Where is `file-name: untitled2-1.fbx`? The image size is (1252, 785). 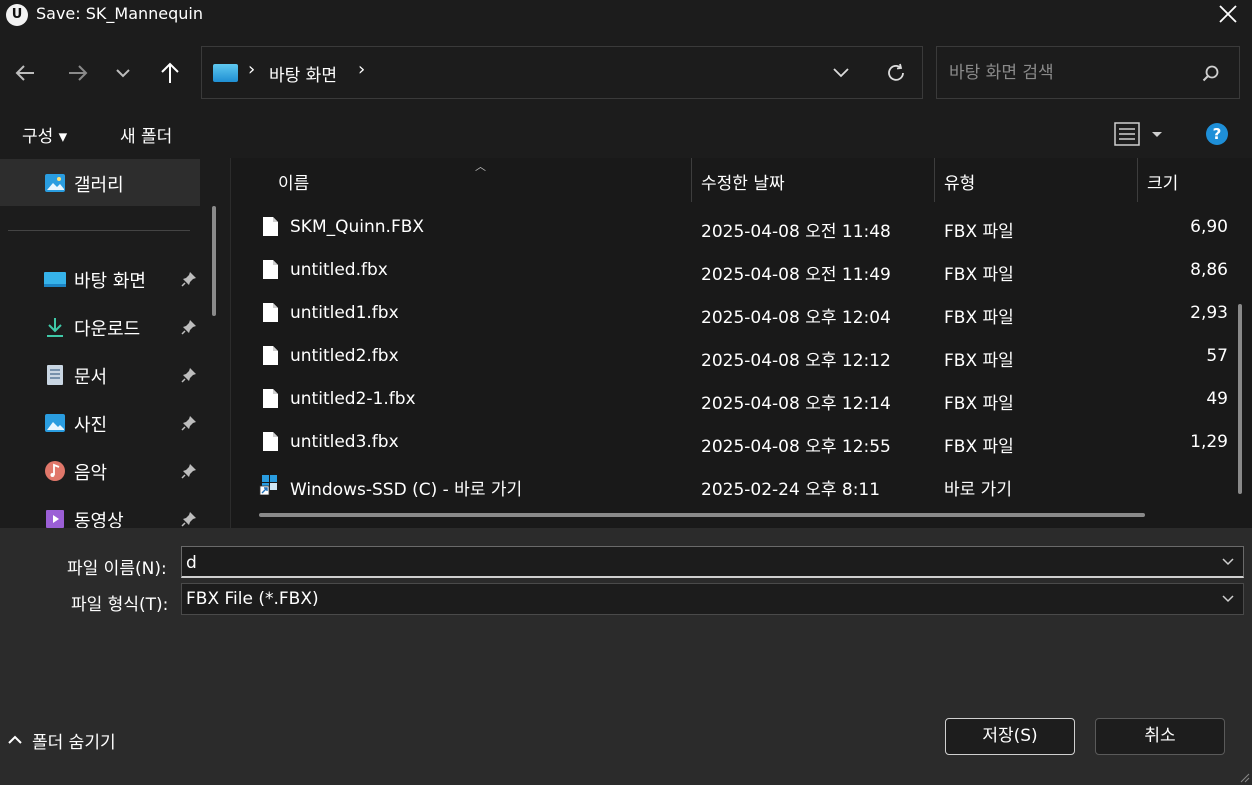 file-name: untitled2-1.fbx is located at coordinates (353, 399).